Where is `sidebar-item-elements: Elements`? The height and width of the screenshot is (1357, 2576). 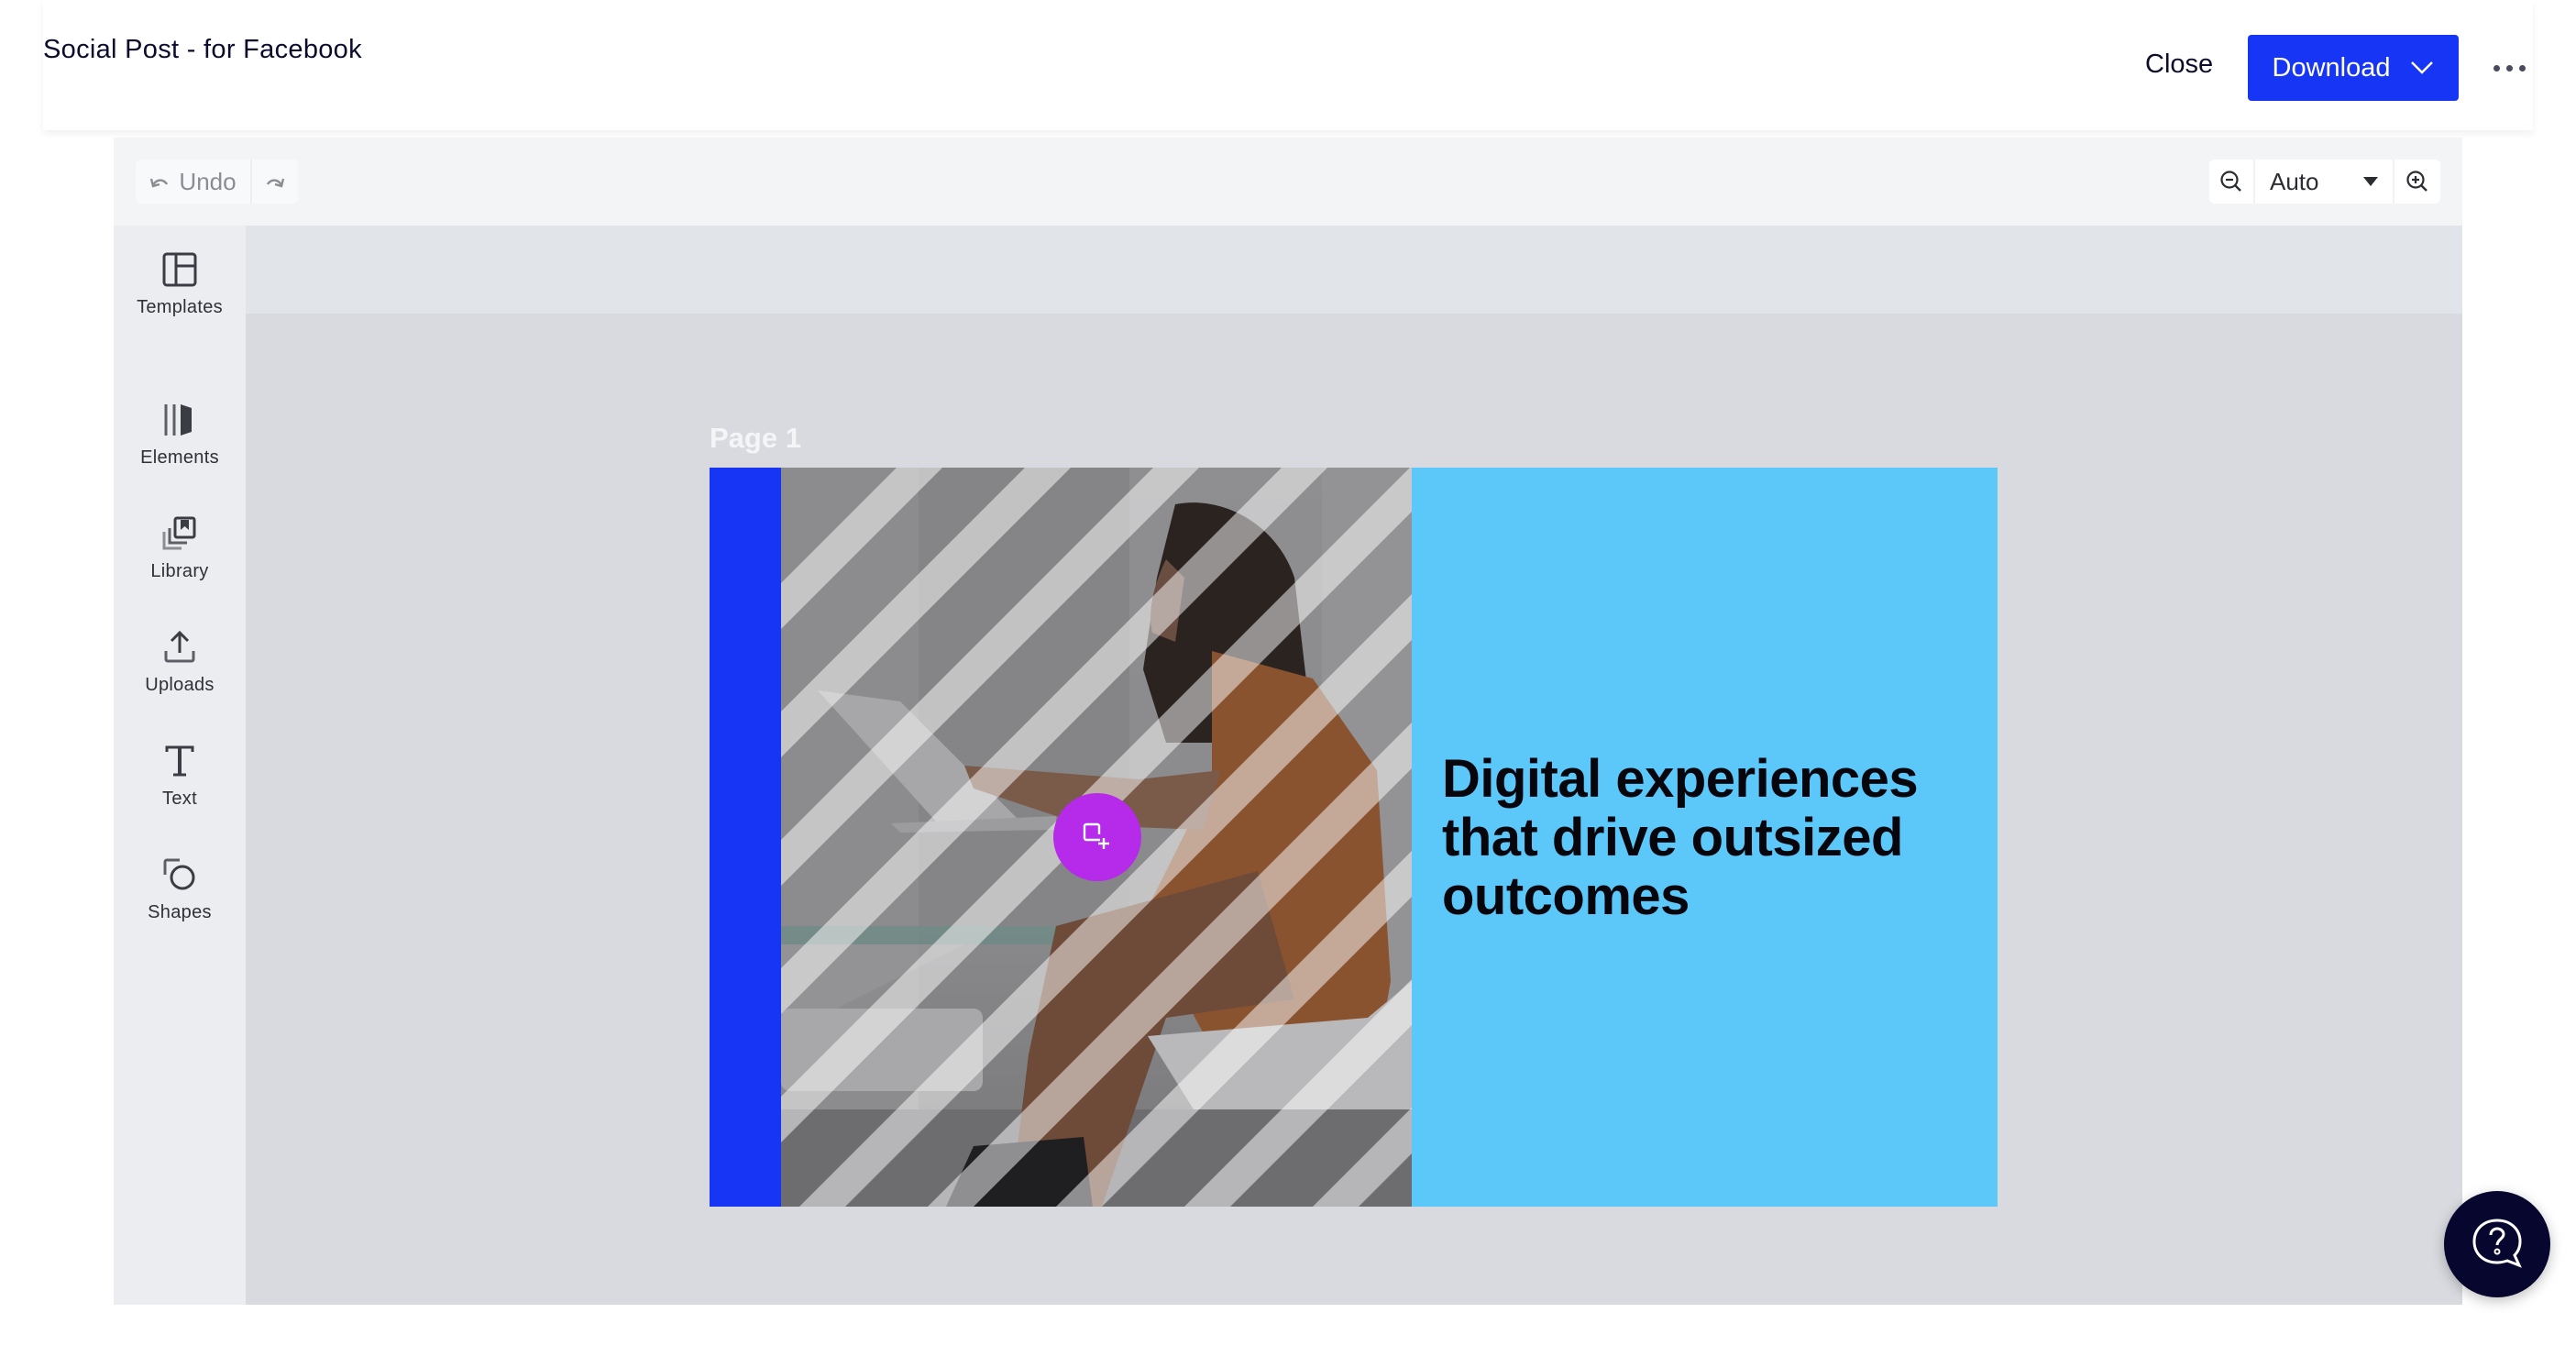
sidebar-item-elements: Elements is located at coordinates (180, 435).